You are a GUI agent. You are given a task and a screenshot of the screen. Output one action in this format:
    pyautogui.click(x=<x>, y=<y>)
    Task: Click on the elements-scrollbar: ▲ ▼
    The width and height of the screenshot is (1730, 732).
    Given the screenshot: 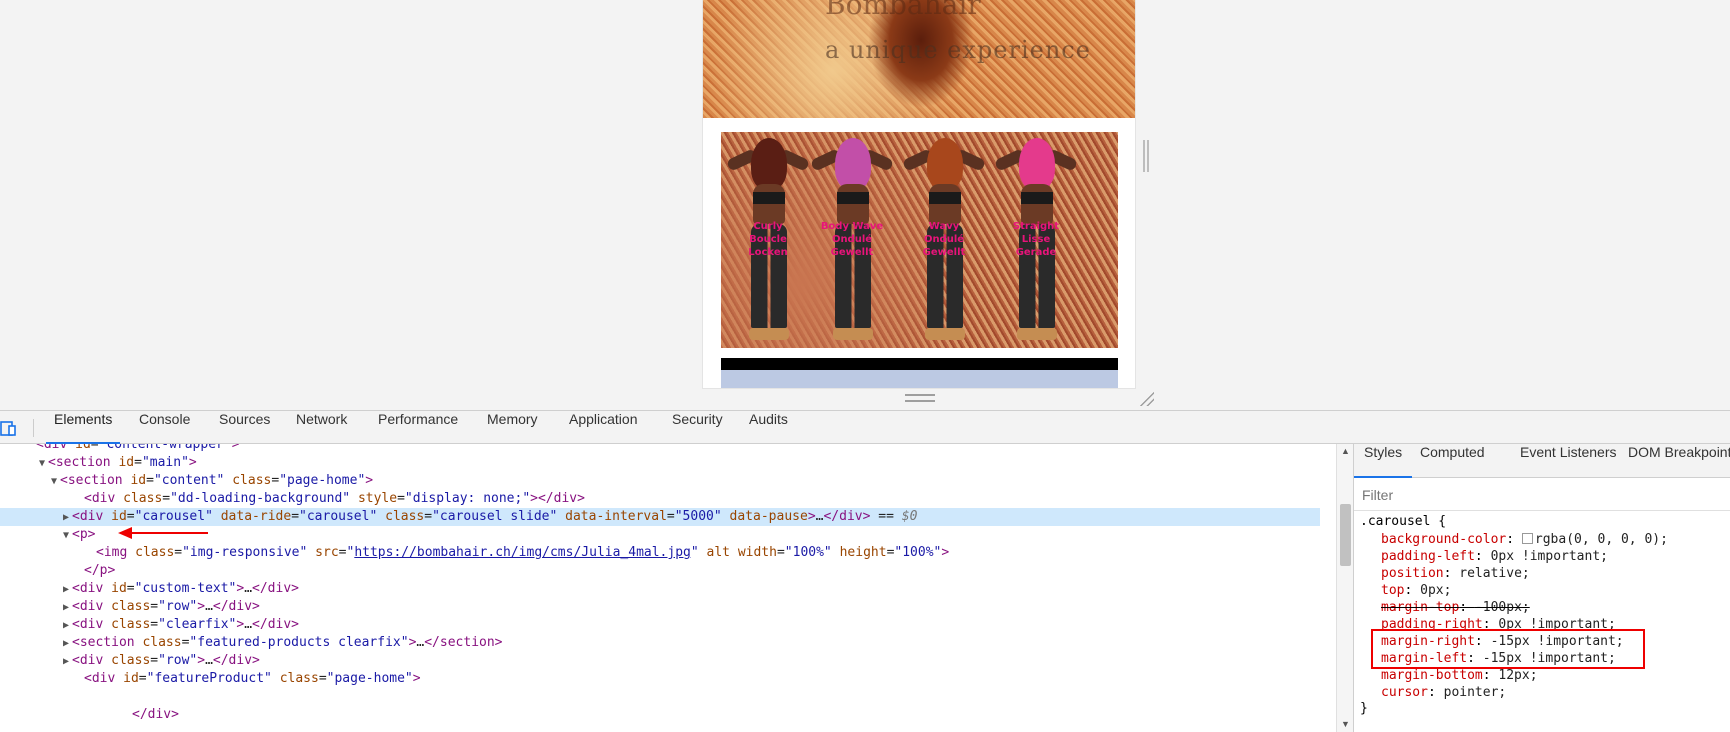 What is the action you would take?
    pyautogui.click(x=1344, y=588)
    